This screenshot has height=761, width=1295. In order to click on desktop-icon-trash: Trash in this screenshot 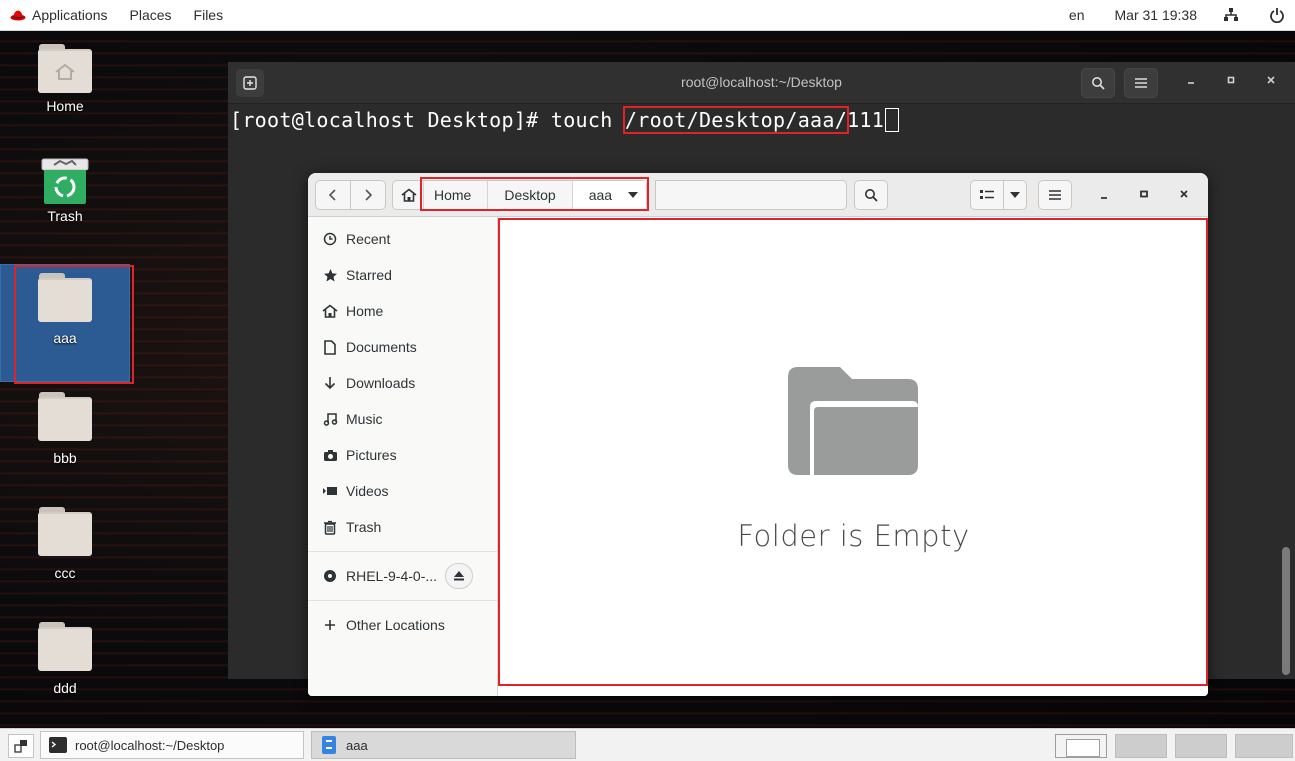, I will do `click(65, 209)`.